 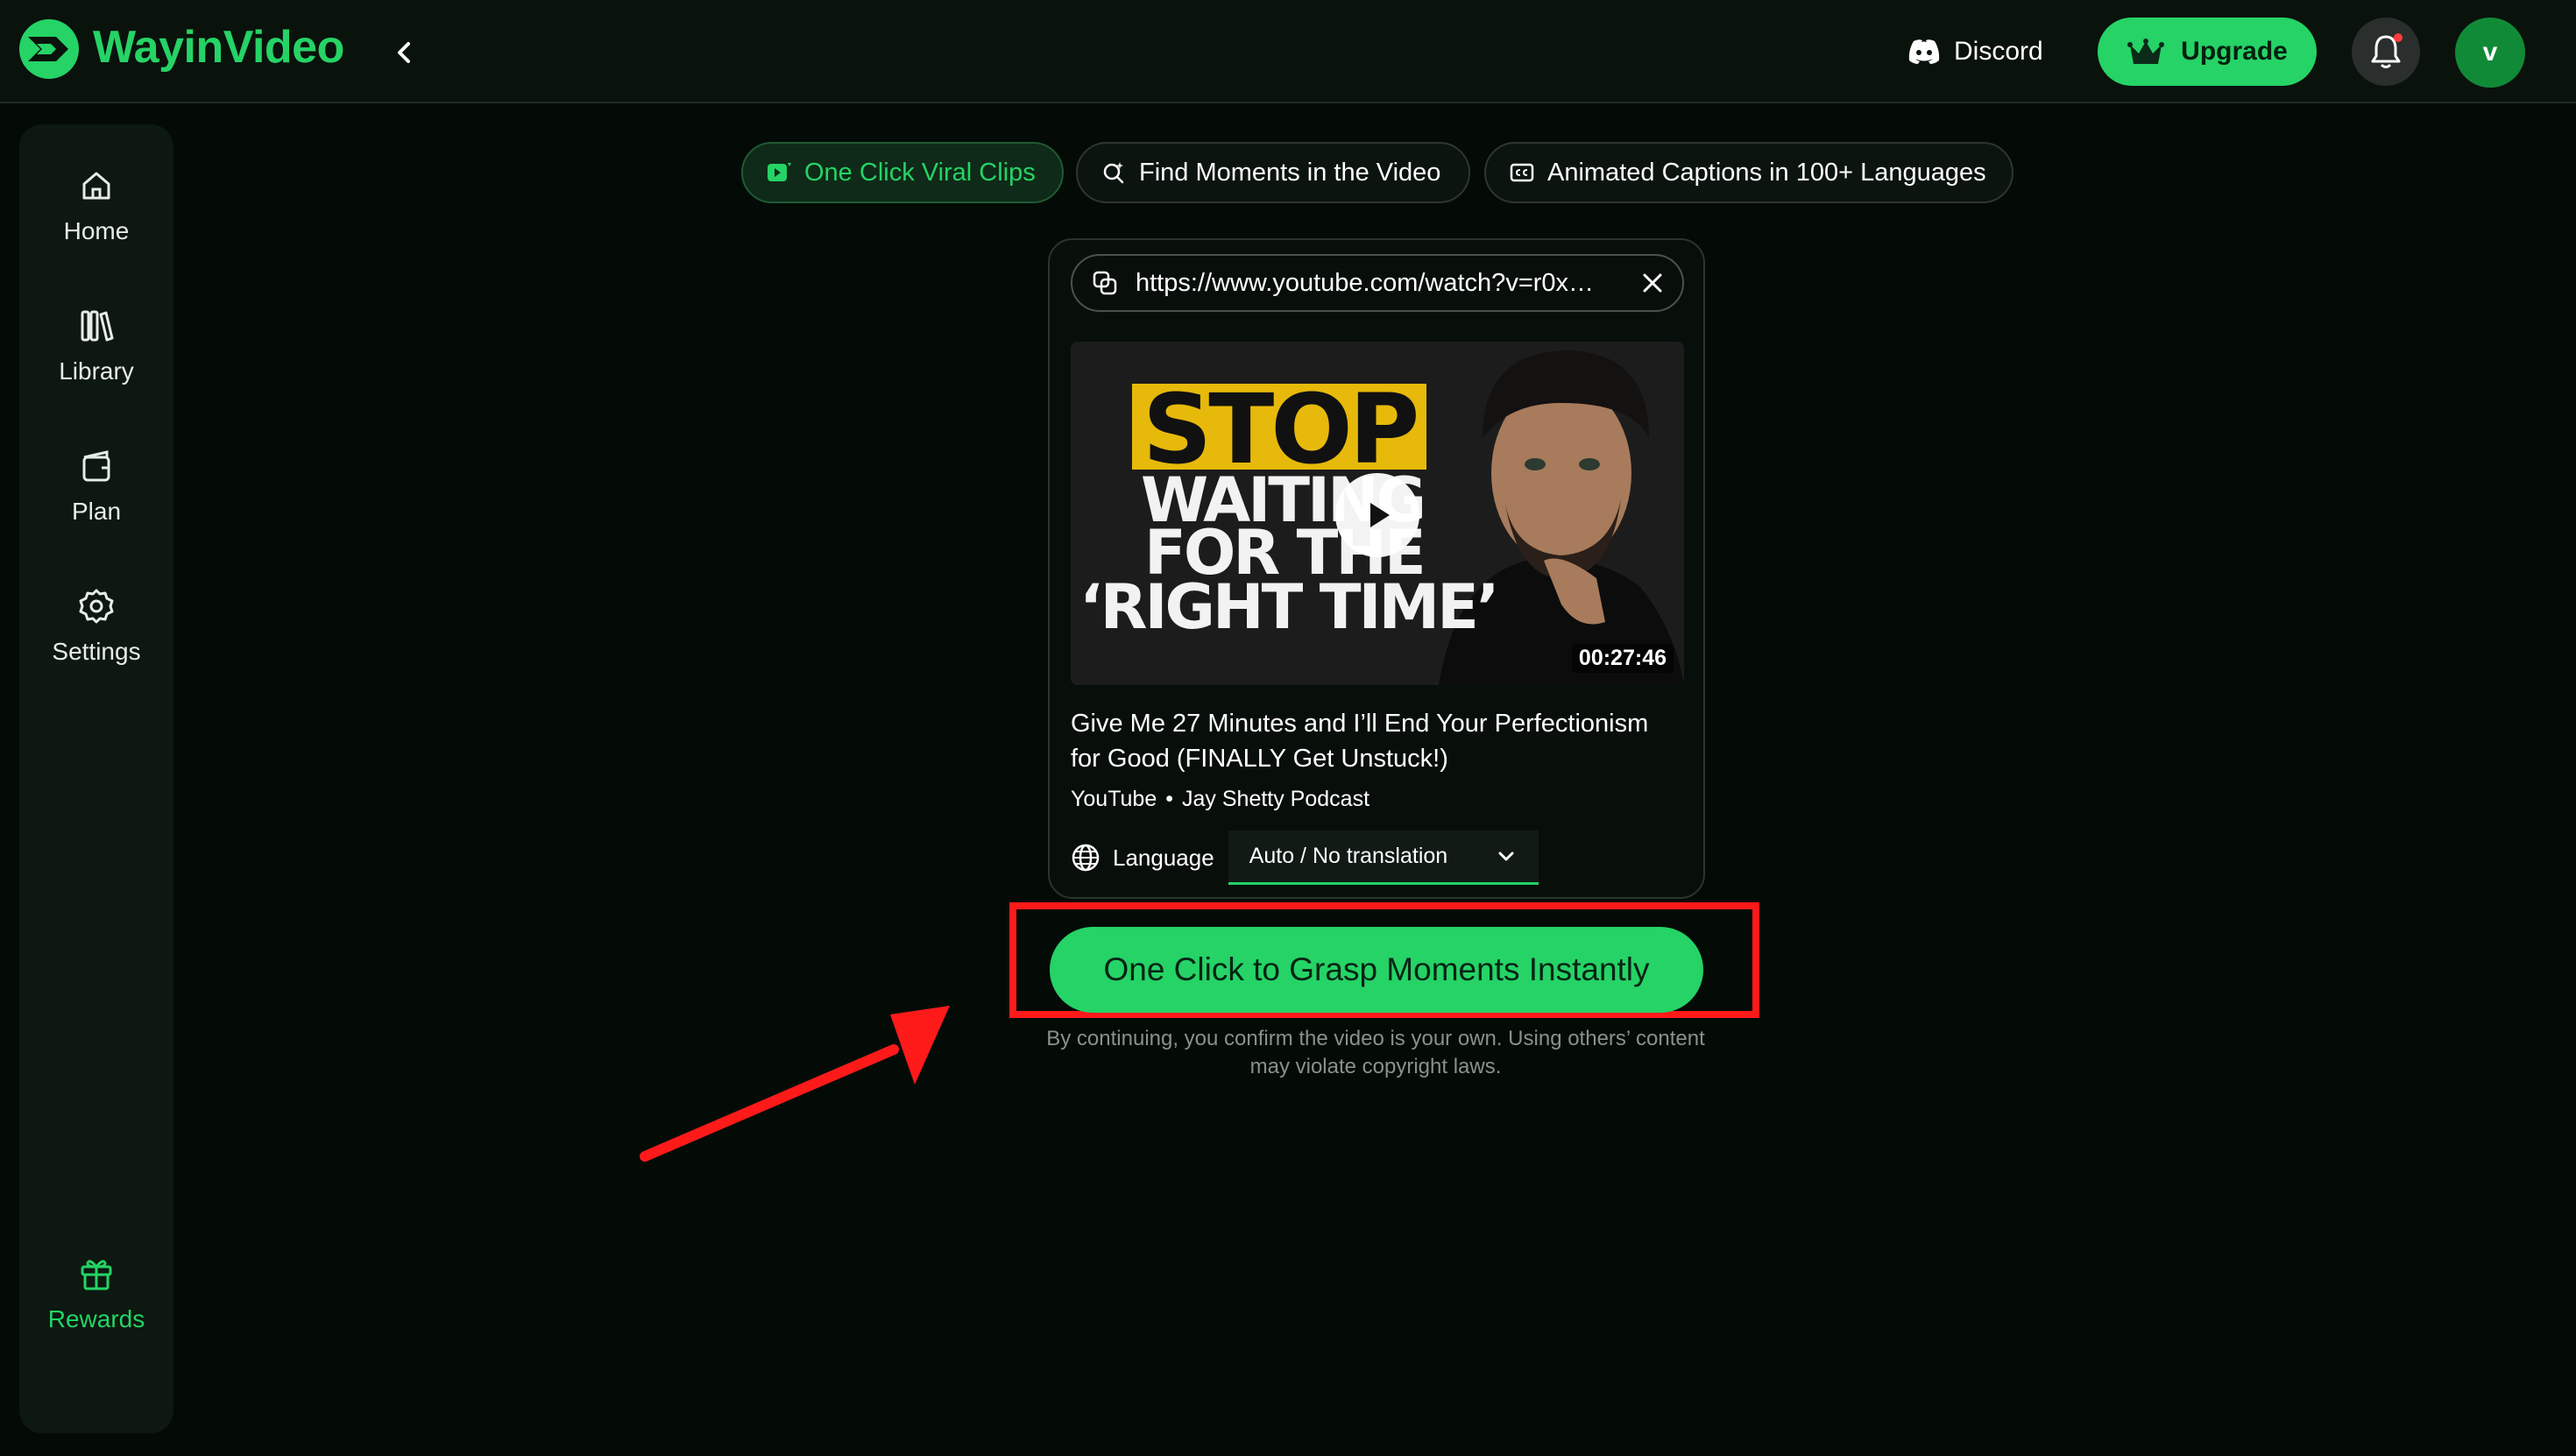 I want to click on globe-icon, so click(x=1086, y=858).